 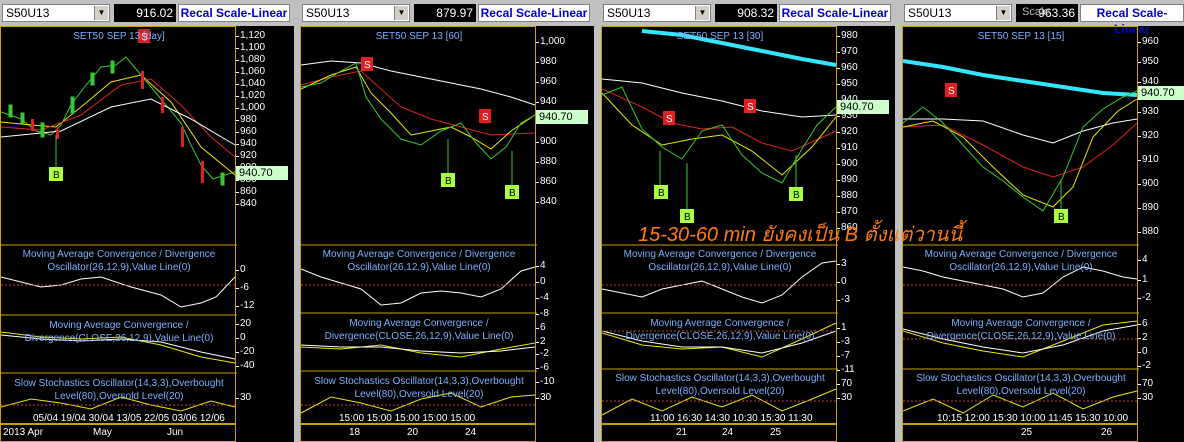 I want to click on toolbar: S50U13 ▼ 963.36 Scale Recal Scale-Linear, so click(x=1043, y=18).